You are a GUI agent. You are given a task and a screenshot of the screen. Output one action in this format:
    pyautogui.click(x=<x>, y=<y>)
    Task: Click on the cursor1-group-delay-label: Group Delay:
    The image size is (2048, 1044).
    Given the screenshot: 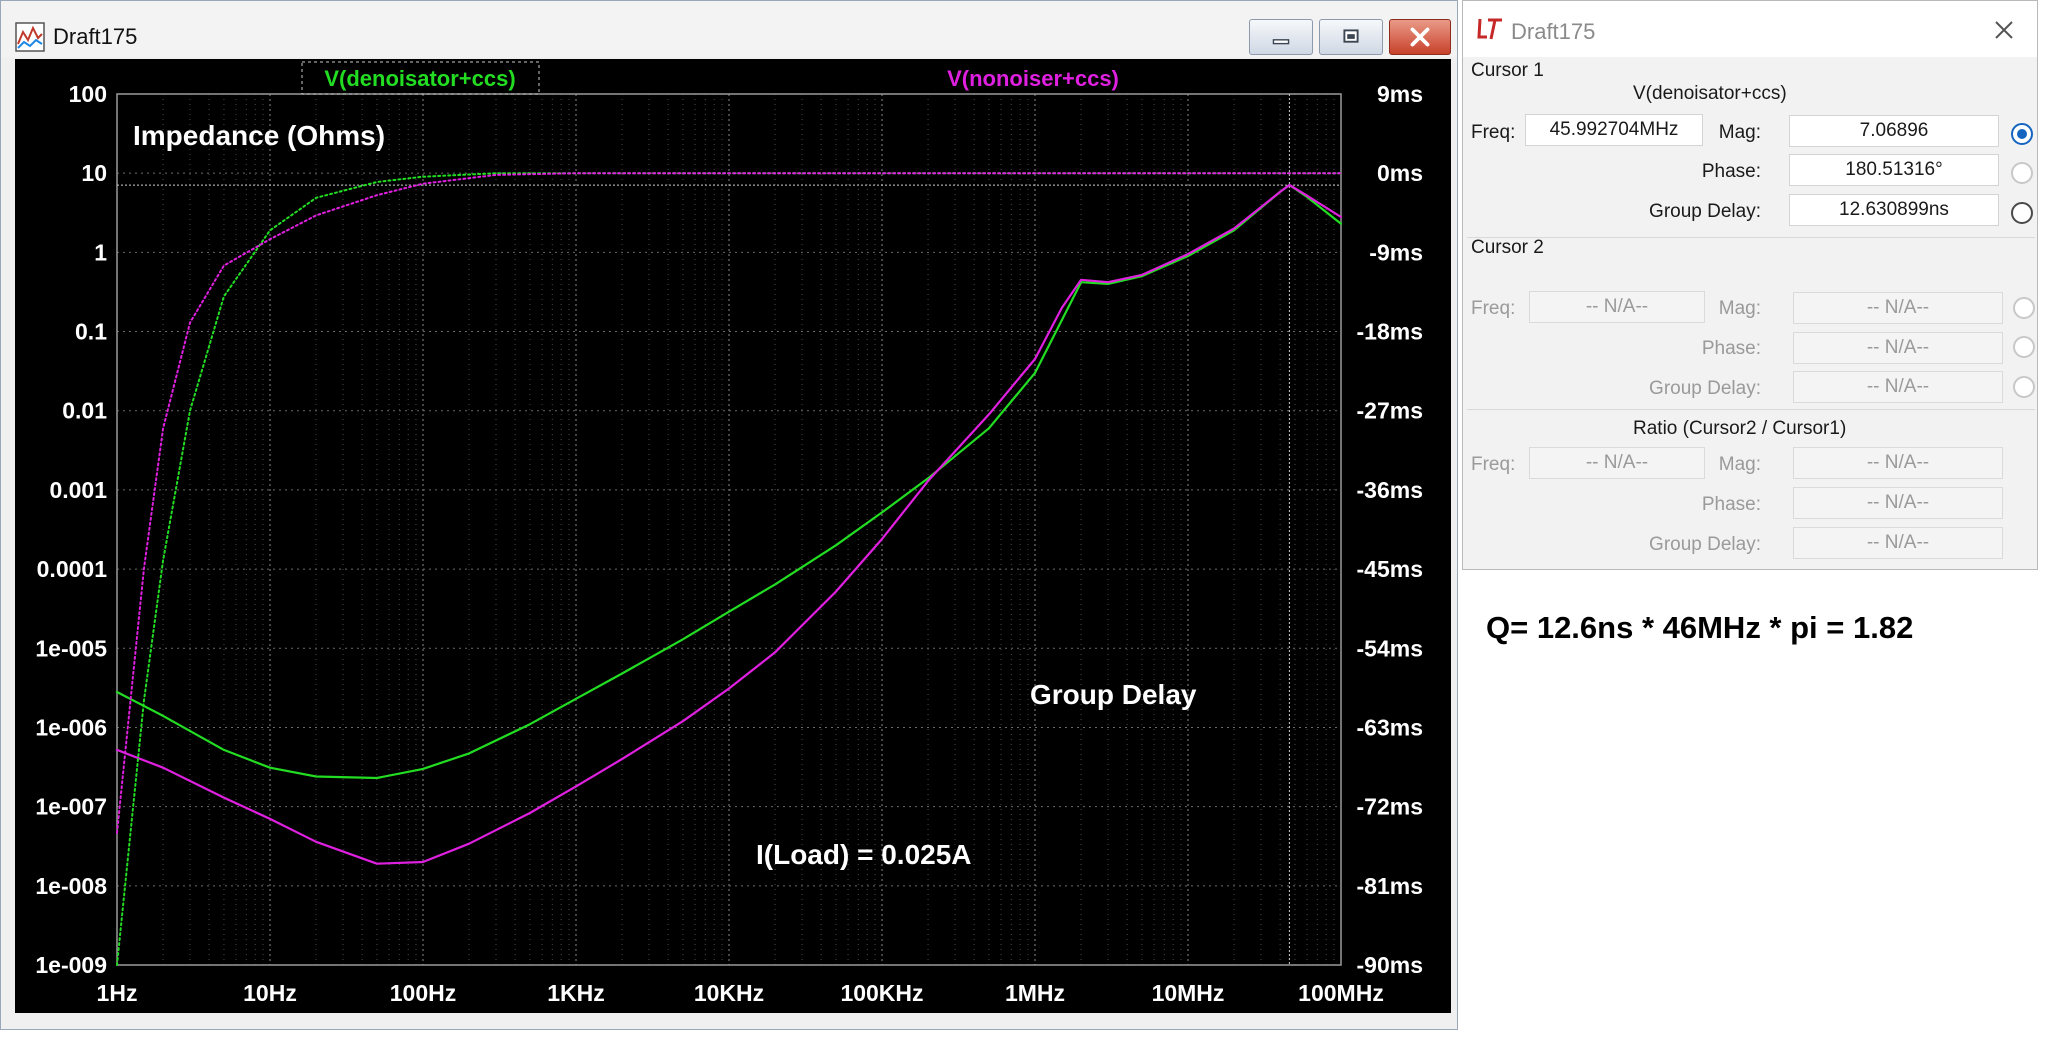 What is the action you would take?
    pyautogui.click(x=1705, y=211)
    